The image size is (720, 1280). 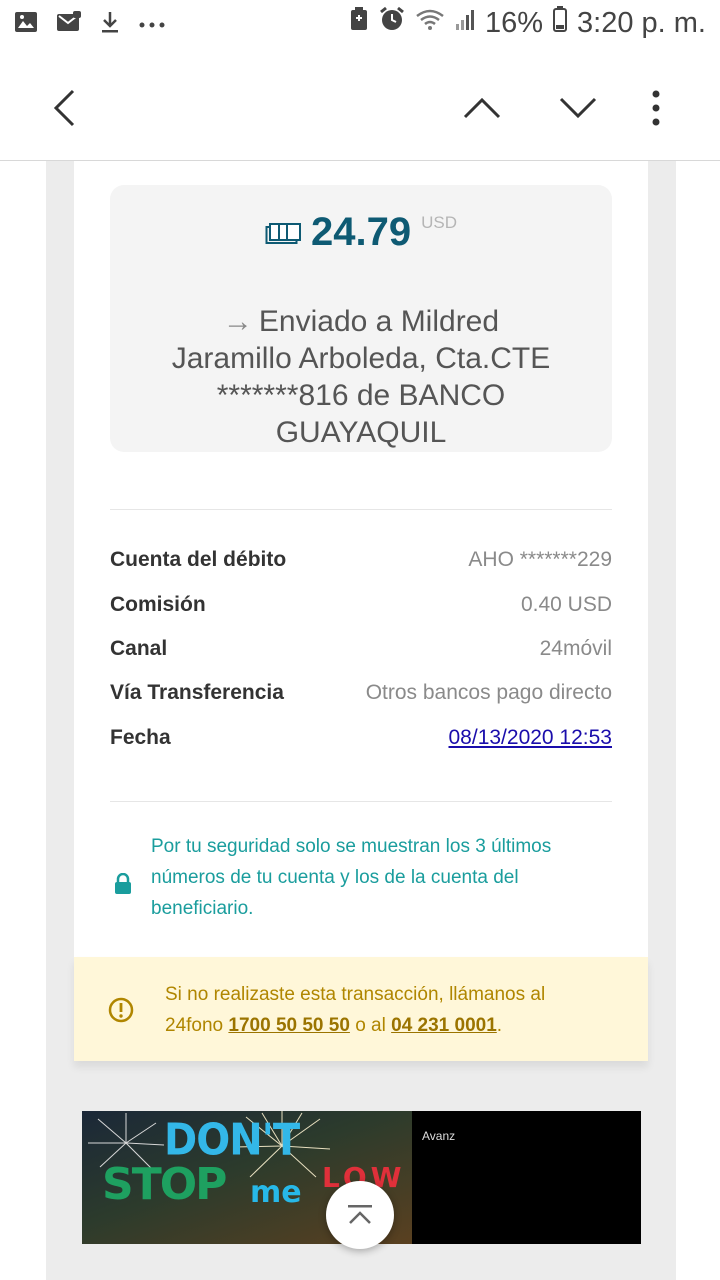 I want to click on warning-prefix: 24fono, so click(x=194, y=1025).